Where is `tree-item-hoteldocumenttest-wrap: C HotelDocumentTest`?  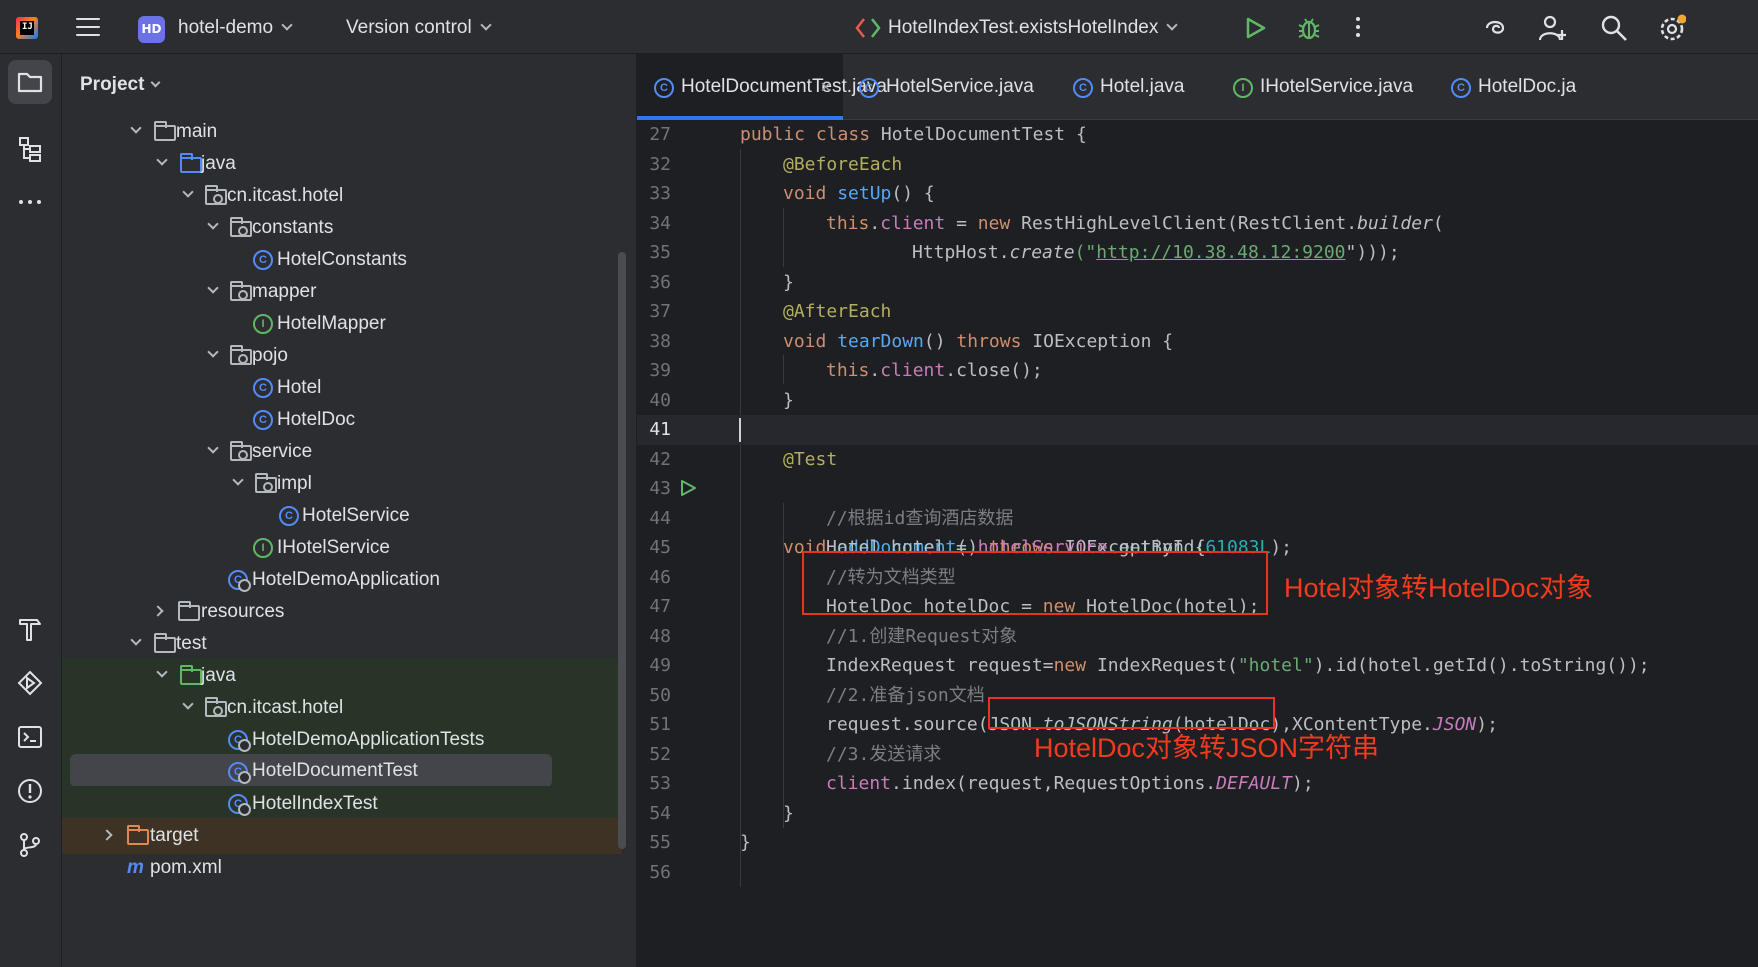 tree-item-hoteldocumenttest-wrap: C HotelDocumentTest is located at coordinates (342, 772).